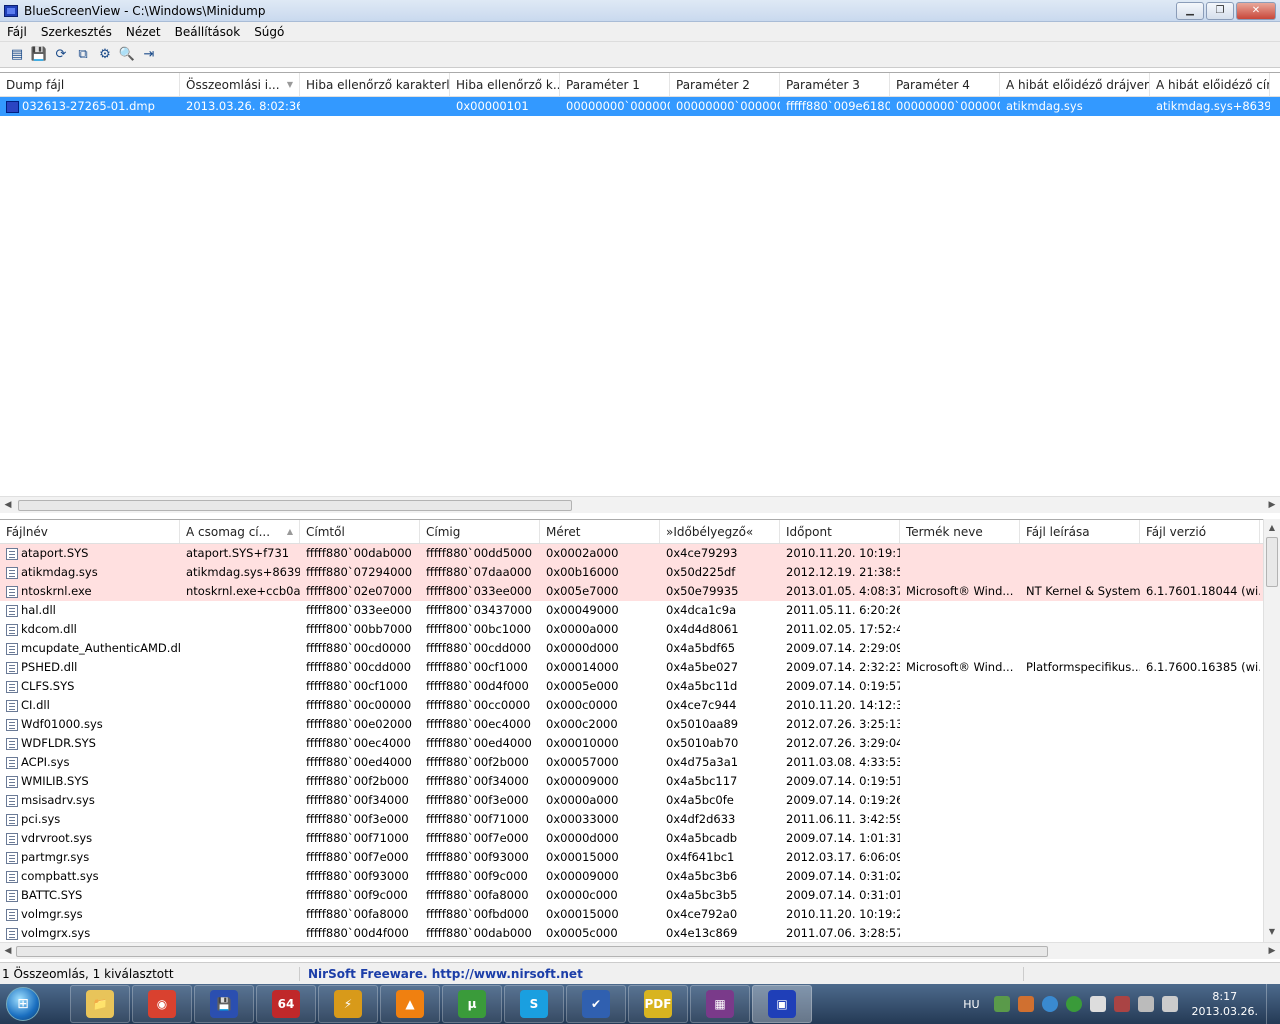  What do you see at coordinates (224, 1004) in the screenshot?
I see `taskbar-button: 💾` at bounding box center [224, 1004].